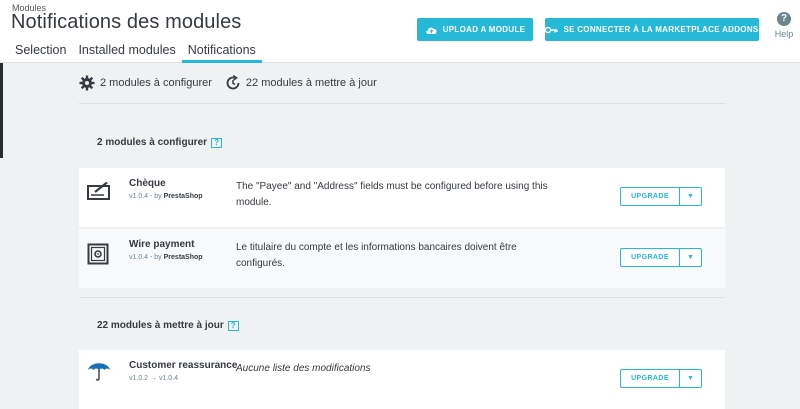  I want to click on cloud-upload-icon, so click(431, 30).